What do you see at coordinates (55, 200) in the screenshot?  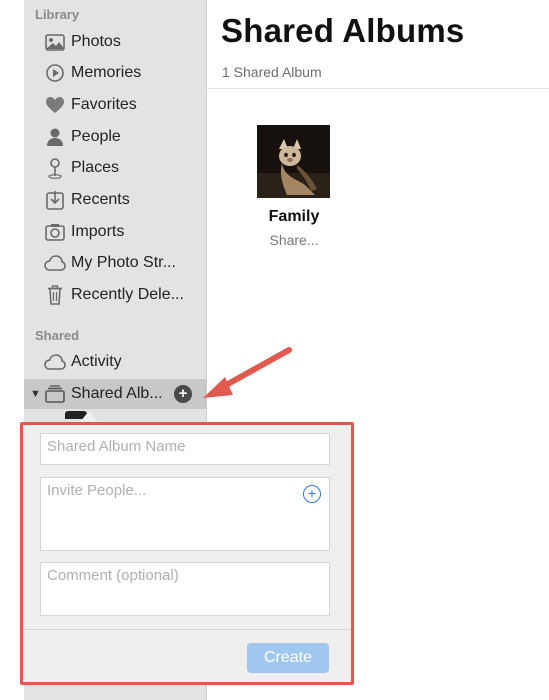 I see `recents-icon` at bounding box center [55, 200].